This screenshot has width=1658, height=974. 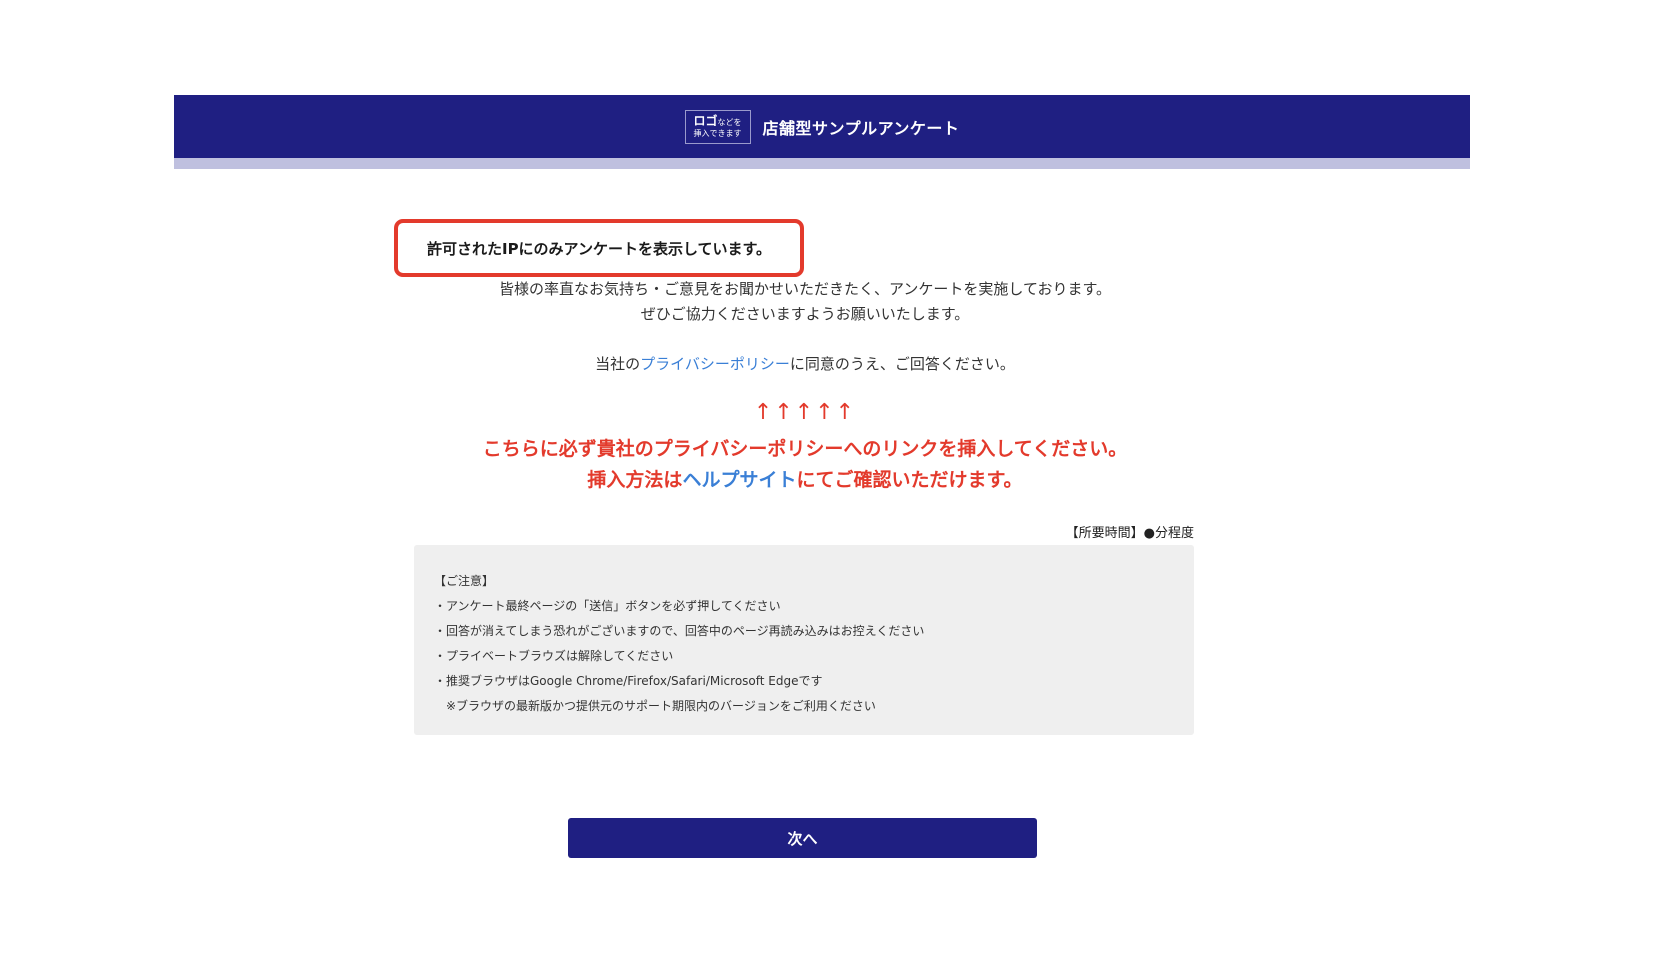 What do you see at coordinates (607, 606) in the screenshot?
I see `caution-item: ・アンケート最終ページの「送信」ボタンを必ず押してください` at bounding box center [607, 606].